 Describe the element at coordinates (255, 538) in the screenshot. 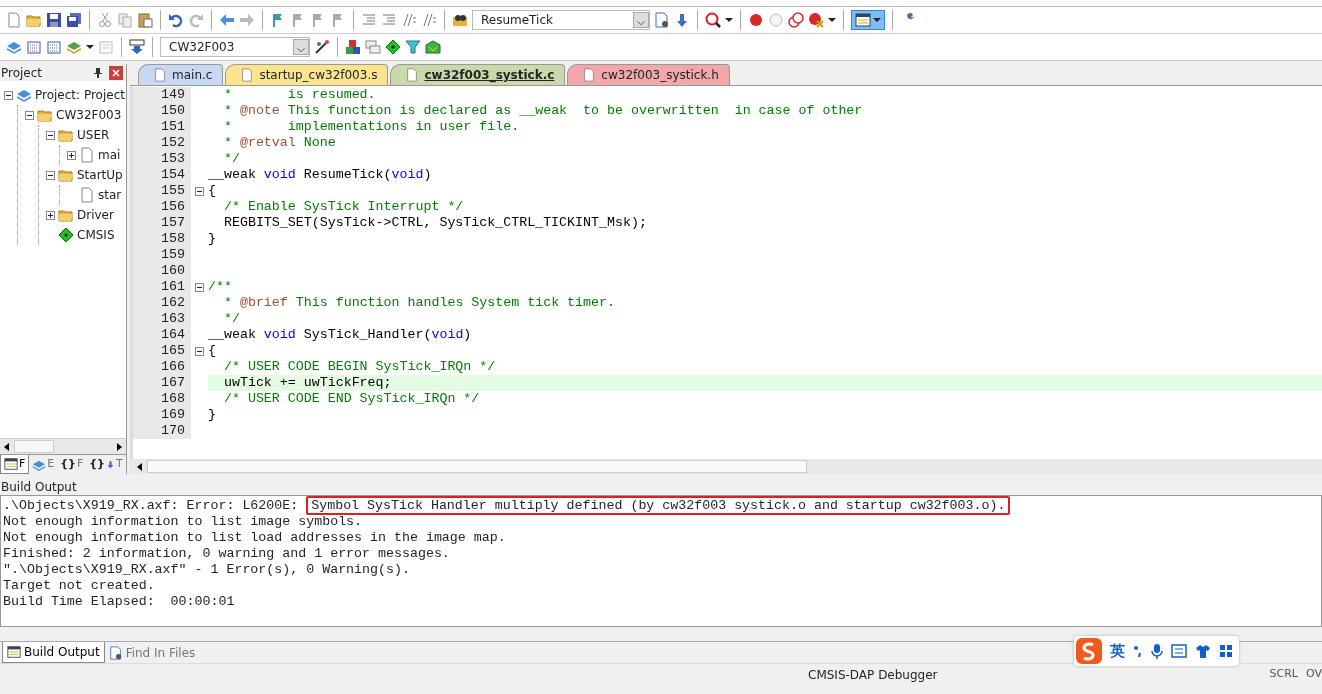

I see `output-line: Not enough information to list load addresses in the image map.` at that location.